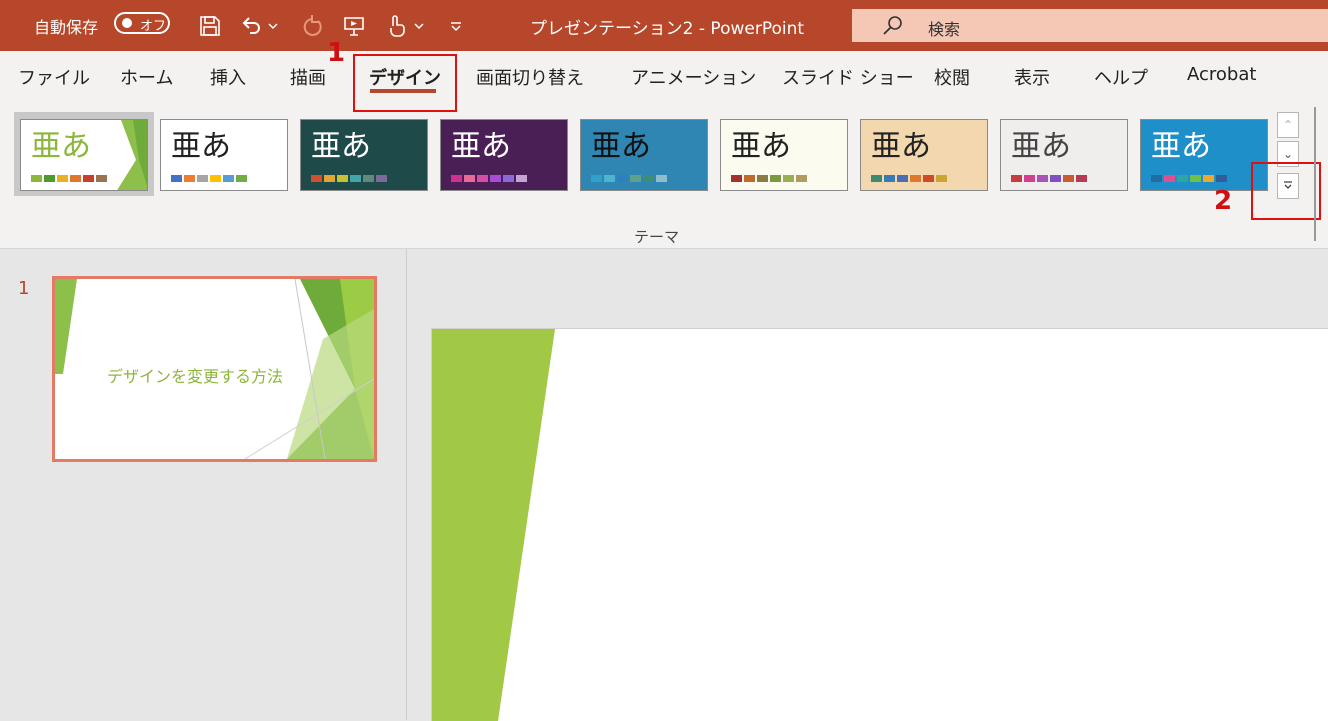  What do you see at coordinates (24, 288) in the screenshot?
I see `slide-number: 1` at bounding box center [24, 288].